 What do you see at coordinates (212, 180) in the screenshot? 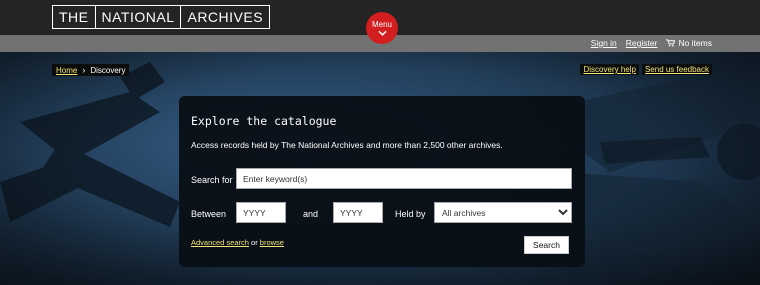
I see `search-for-label: Search for` at bounding box center [212, 180].